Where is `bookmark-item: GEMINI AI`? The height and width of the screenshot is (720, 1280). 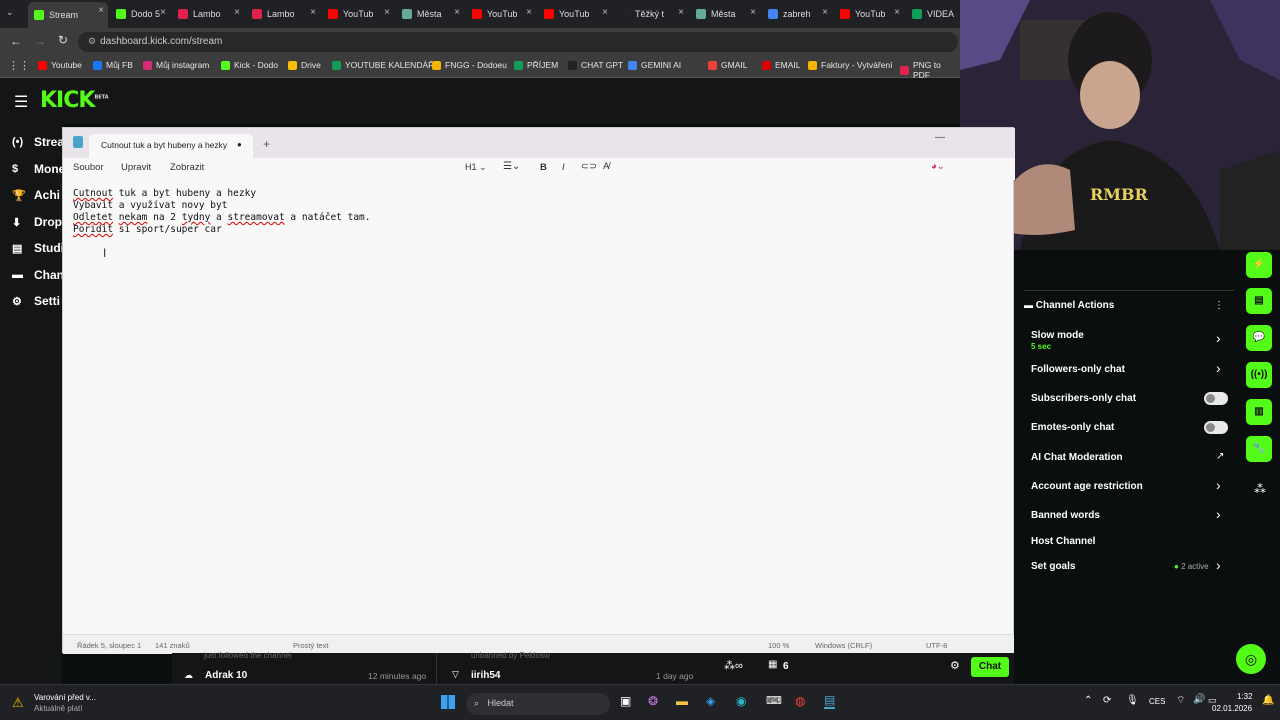 bookmark-item: GEMINI AI is located at coordinates (654, 65).